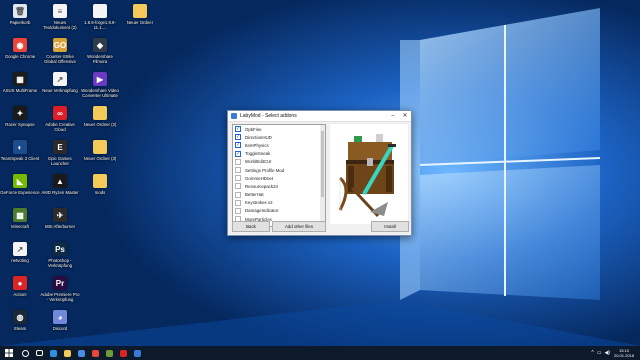 This screenshot has width=640, height=360. I want to click on addon-row: DamageIndicator, so click(279, 211).